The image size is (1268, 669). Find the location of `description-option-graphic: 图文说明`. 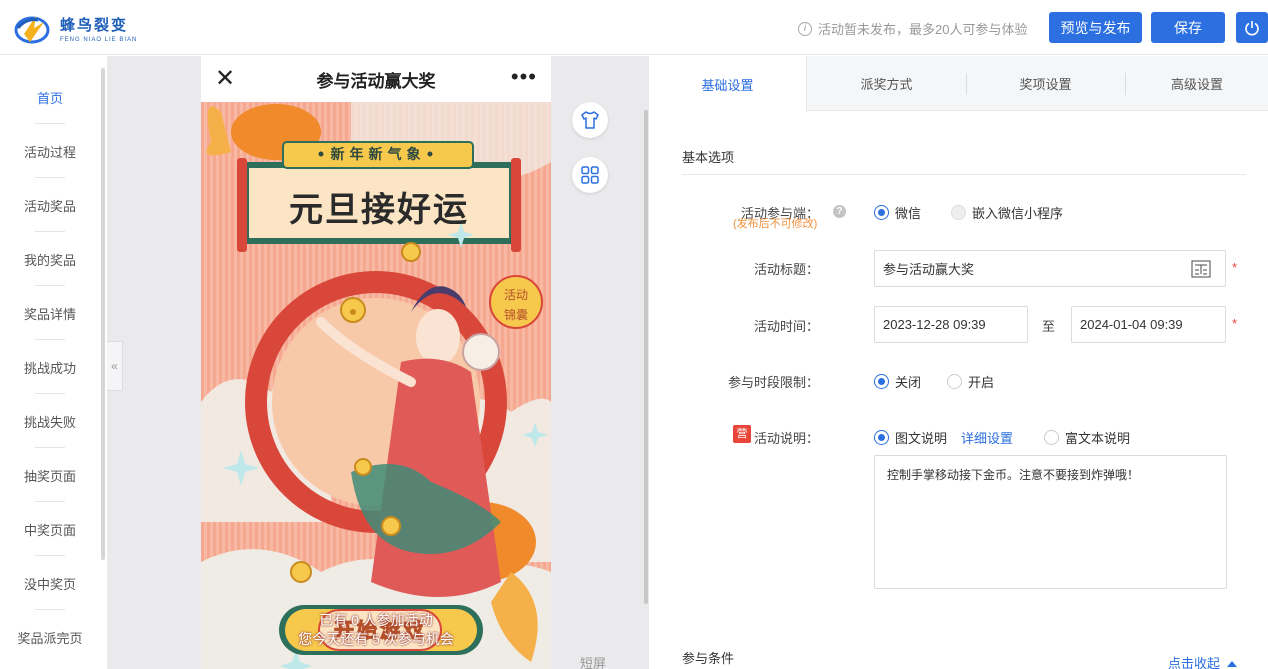

description-option-graphic: 图文说明 is located at coordinates (910, 437).